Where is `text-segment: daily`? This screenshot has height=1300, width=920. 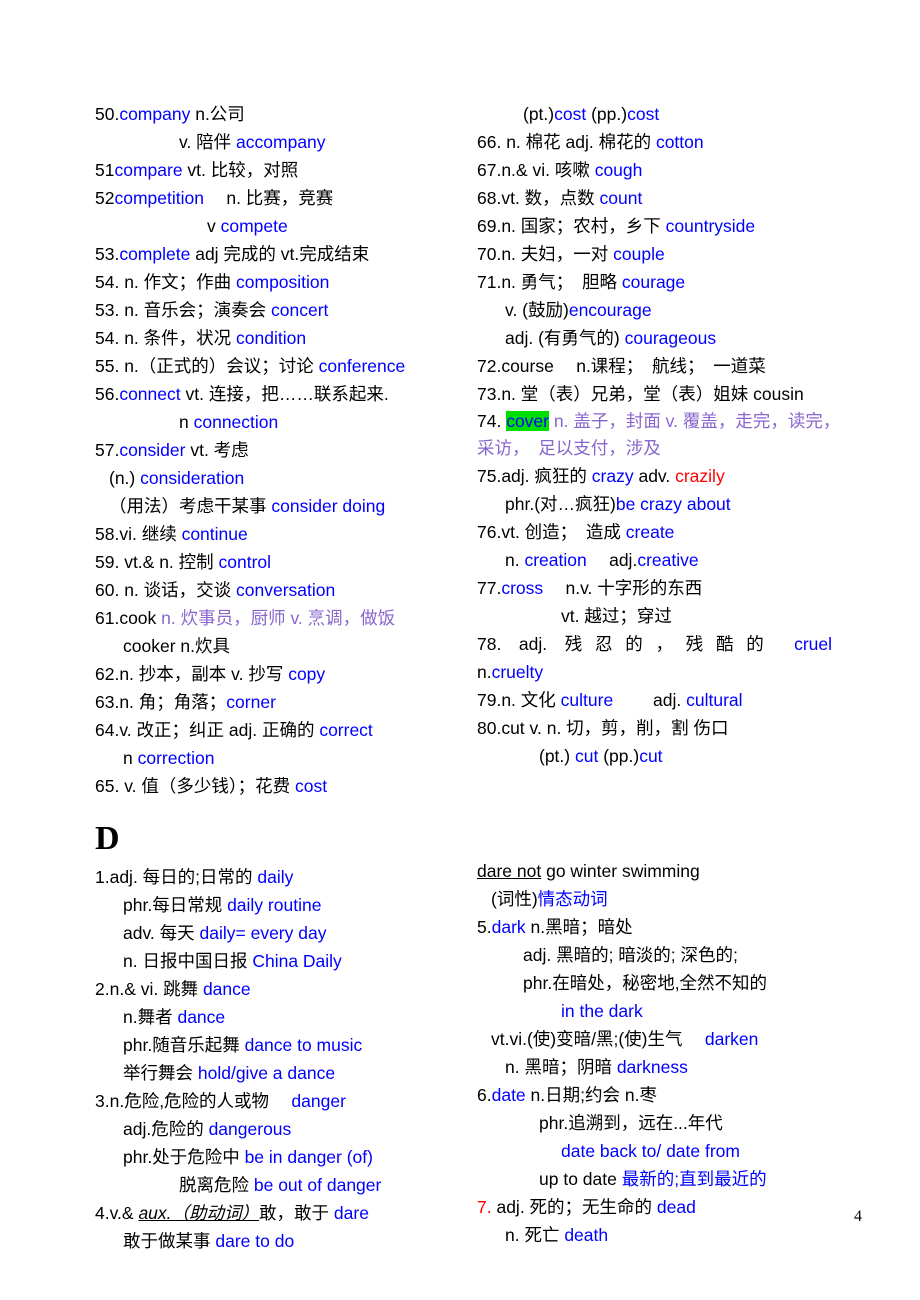
text-segment: daily is located at coordinates (275, 877).